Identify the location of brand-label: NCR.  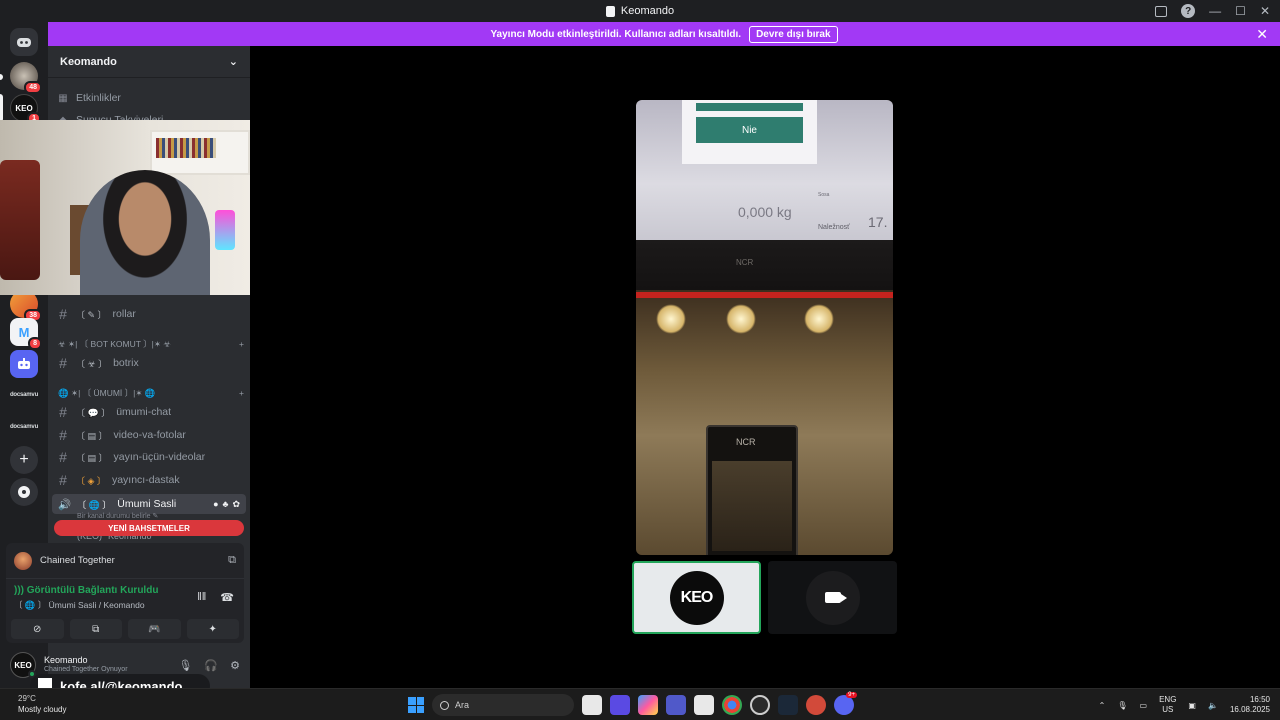
(745, 262).